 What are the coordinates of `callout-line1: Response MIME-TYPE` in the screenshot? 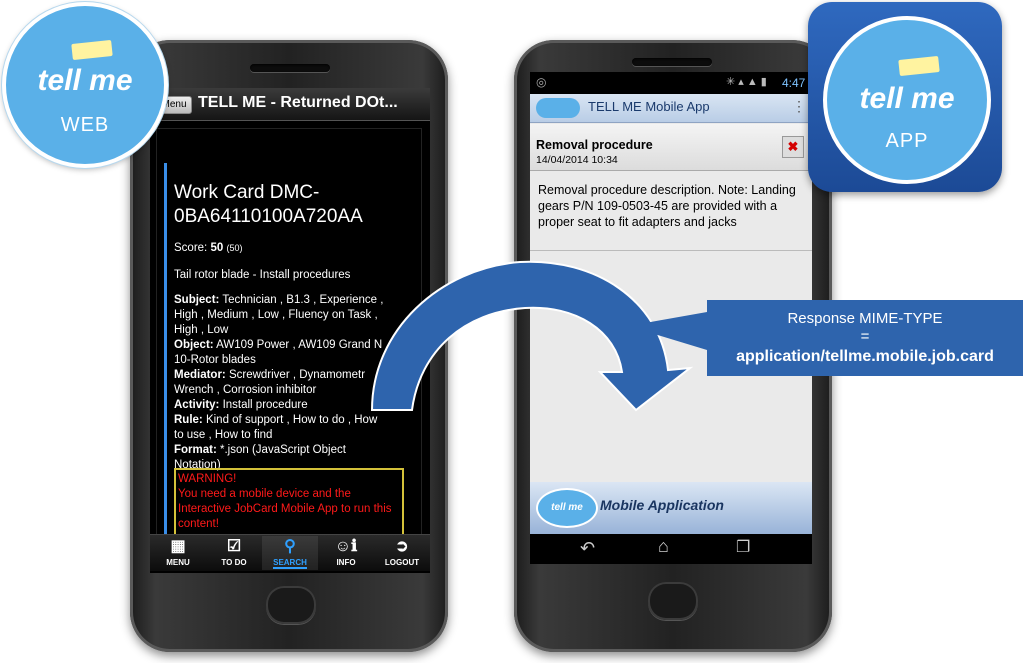 It's located at (865, 318).